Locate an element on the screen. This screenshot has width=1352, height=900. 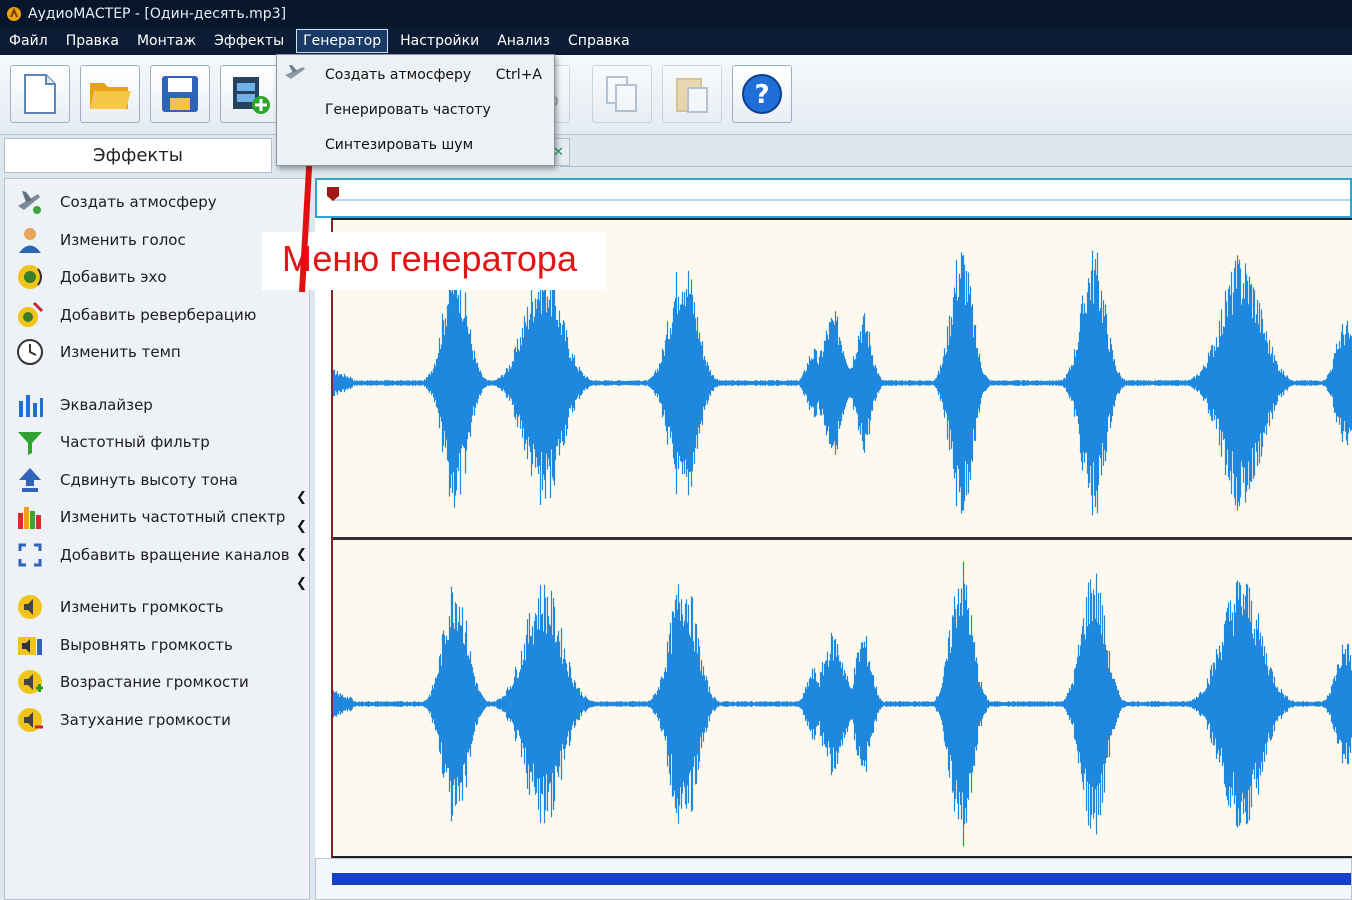
new-file-icon is located at coordinates (40, 94).